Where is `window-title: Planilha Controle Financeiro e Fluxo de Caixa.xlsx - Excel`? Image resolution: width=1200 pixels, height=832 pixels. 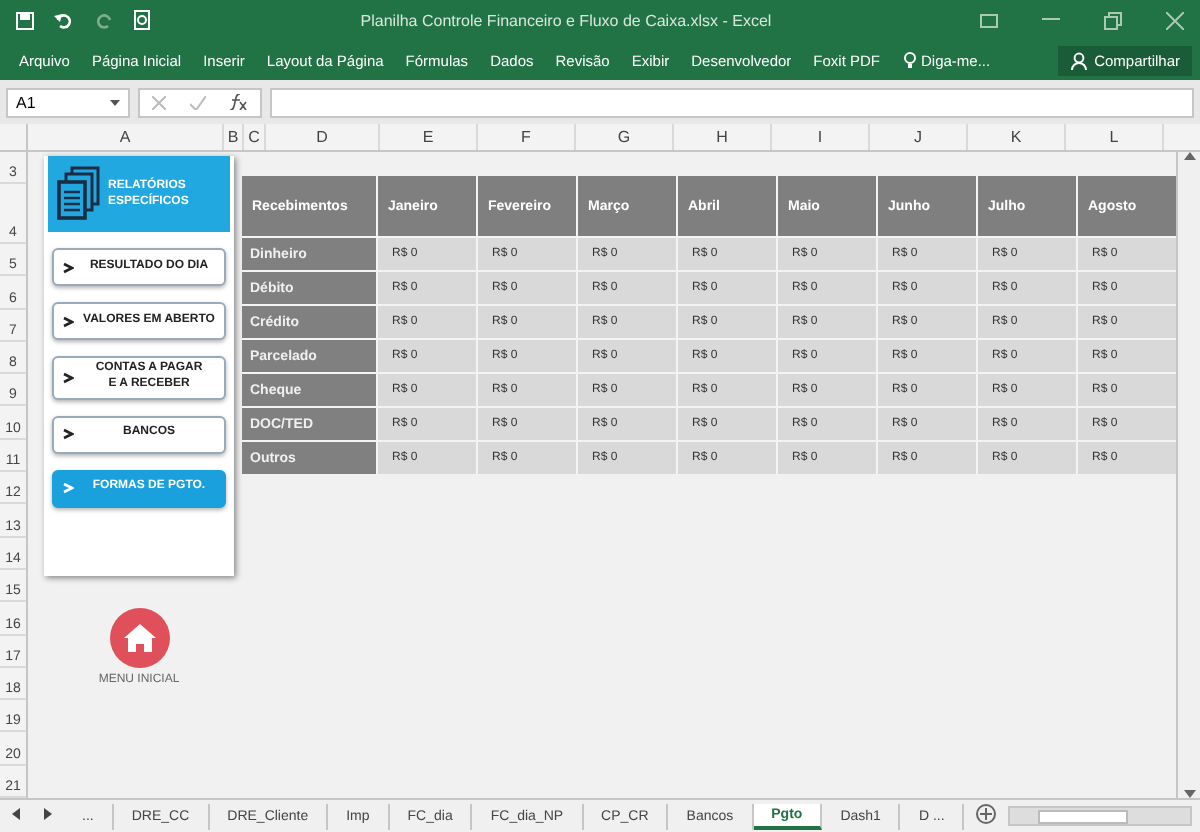
window-title: Planilha Controle Financeiro e Fluxo de Caixa.xlsx - Excel is located at coordinates (566, 20).